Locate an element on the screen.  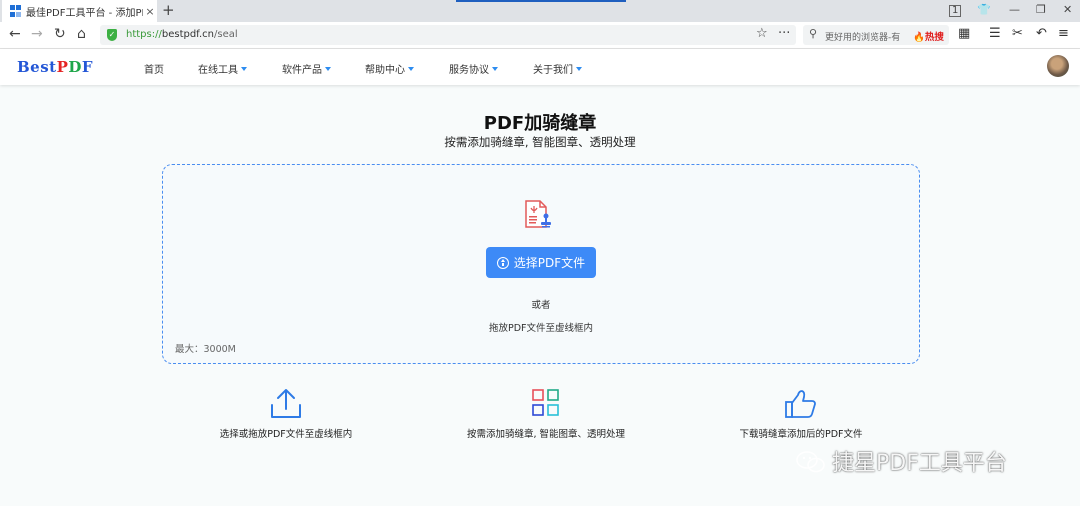
watermark: 捷星PDF工具平台 is located at coordinates (901, 461).